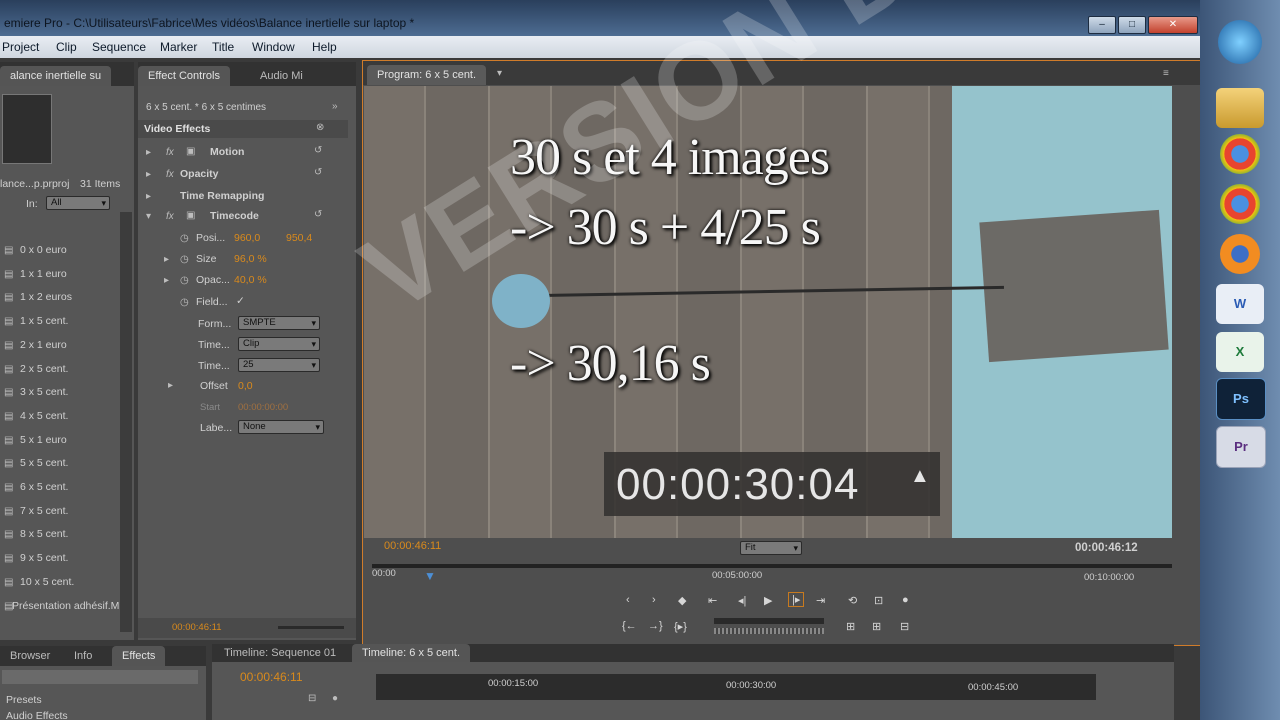 This screenshot has height=720, width=1280. I want to click on go-to-in-icon: ⇤, so click(712, 600).